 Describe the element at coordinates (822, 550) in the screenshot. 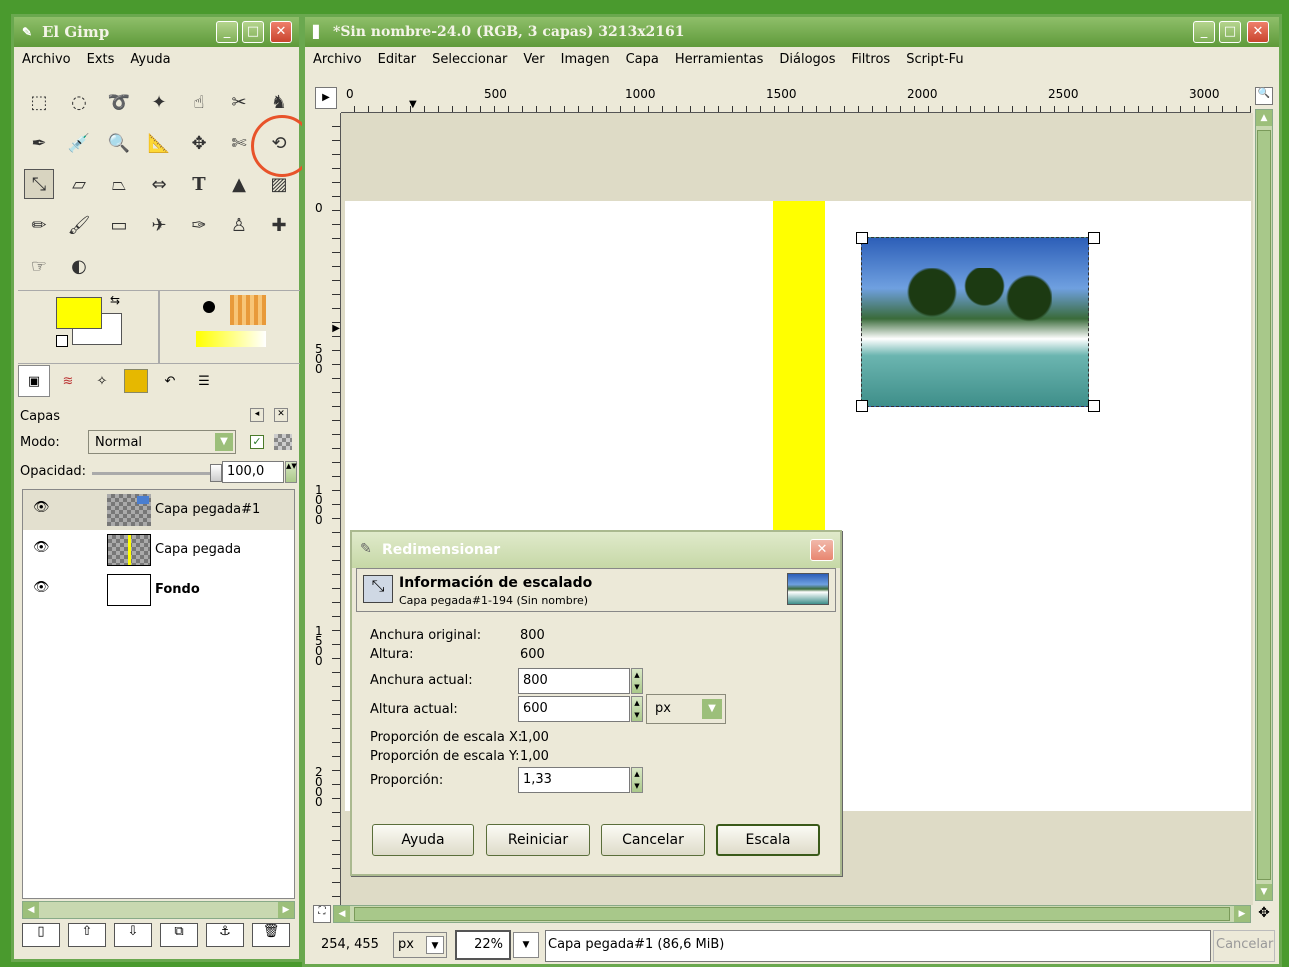

I see `dialog-close-button: ✕` at that location.